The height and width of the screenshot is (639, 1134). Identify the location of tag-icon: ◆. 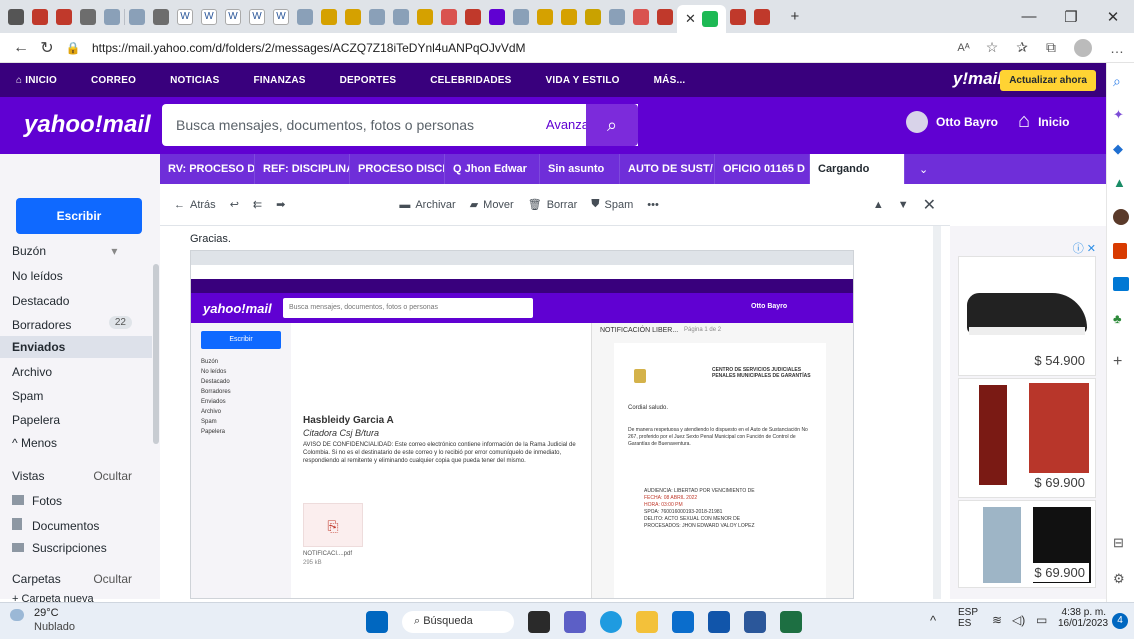
(1118, 149).